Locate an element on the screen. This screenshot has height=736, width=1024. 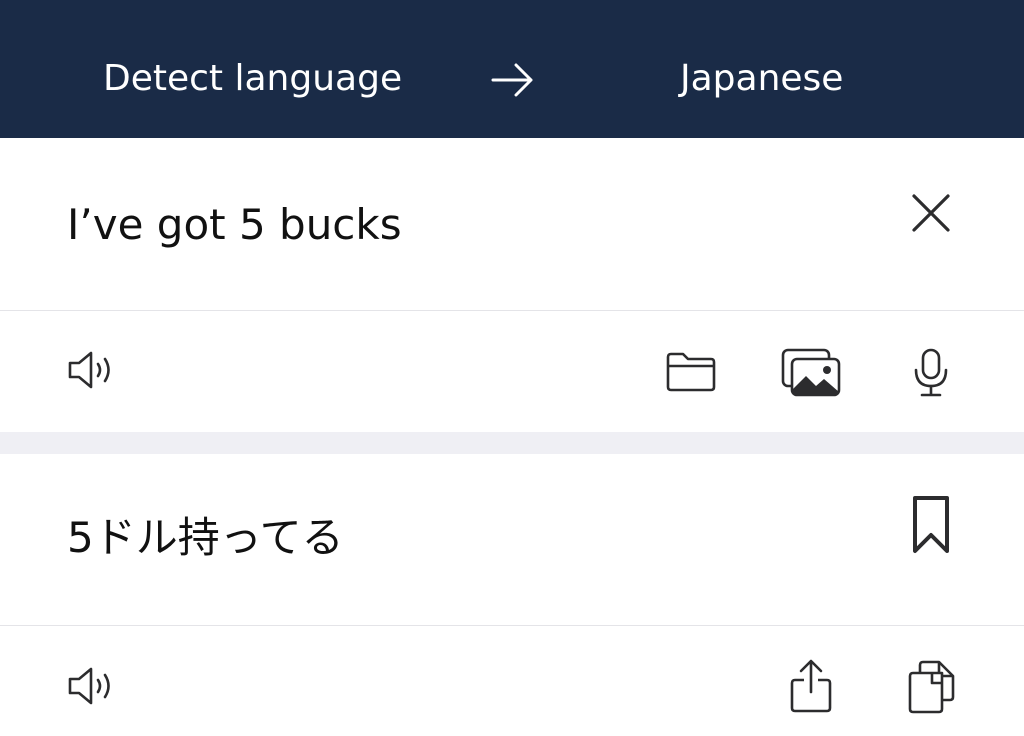
microphone-icon is located at coordinates (931, 373).